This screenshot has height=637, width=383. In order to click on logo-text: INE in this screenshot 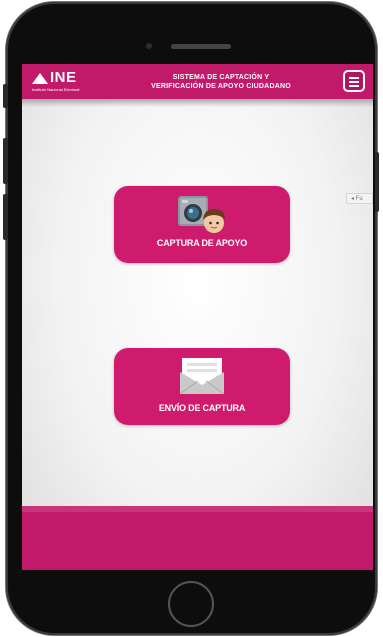, I will do `click(63, 77)`.